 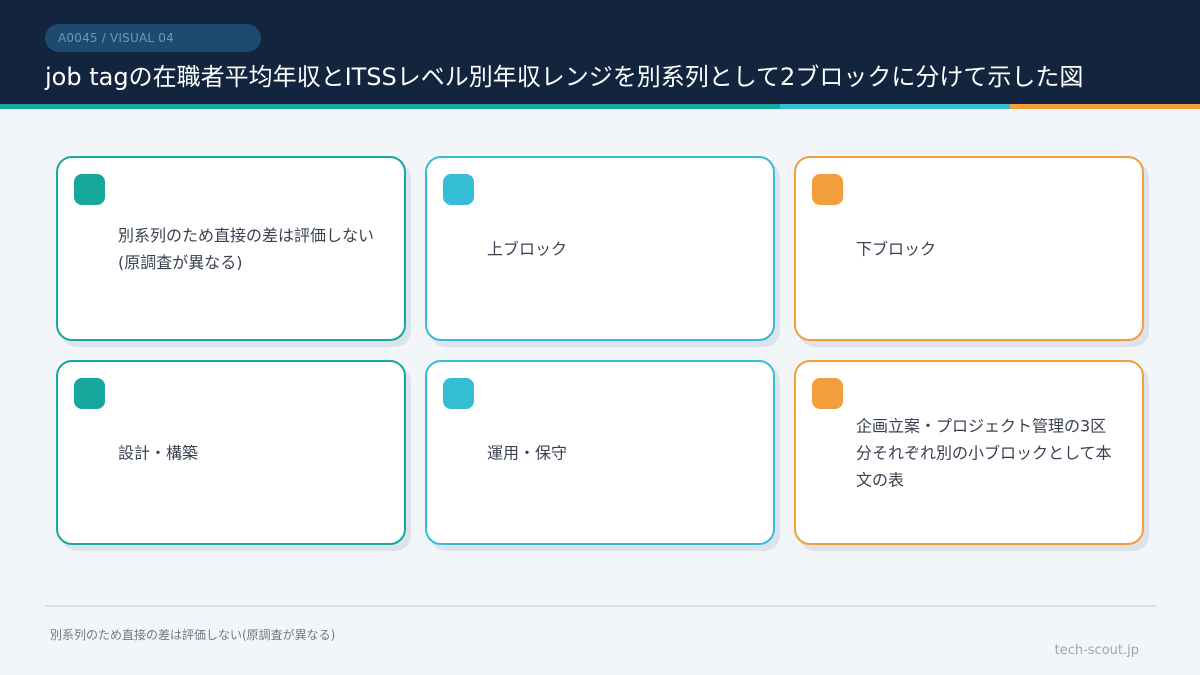 I want to click on card-planning: 企画立案・プロジェクト管理の3区分それぞれ別の小ブロックとして本文の表, so click(x=969, y=452).